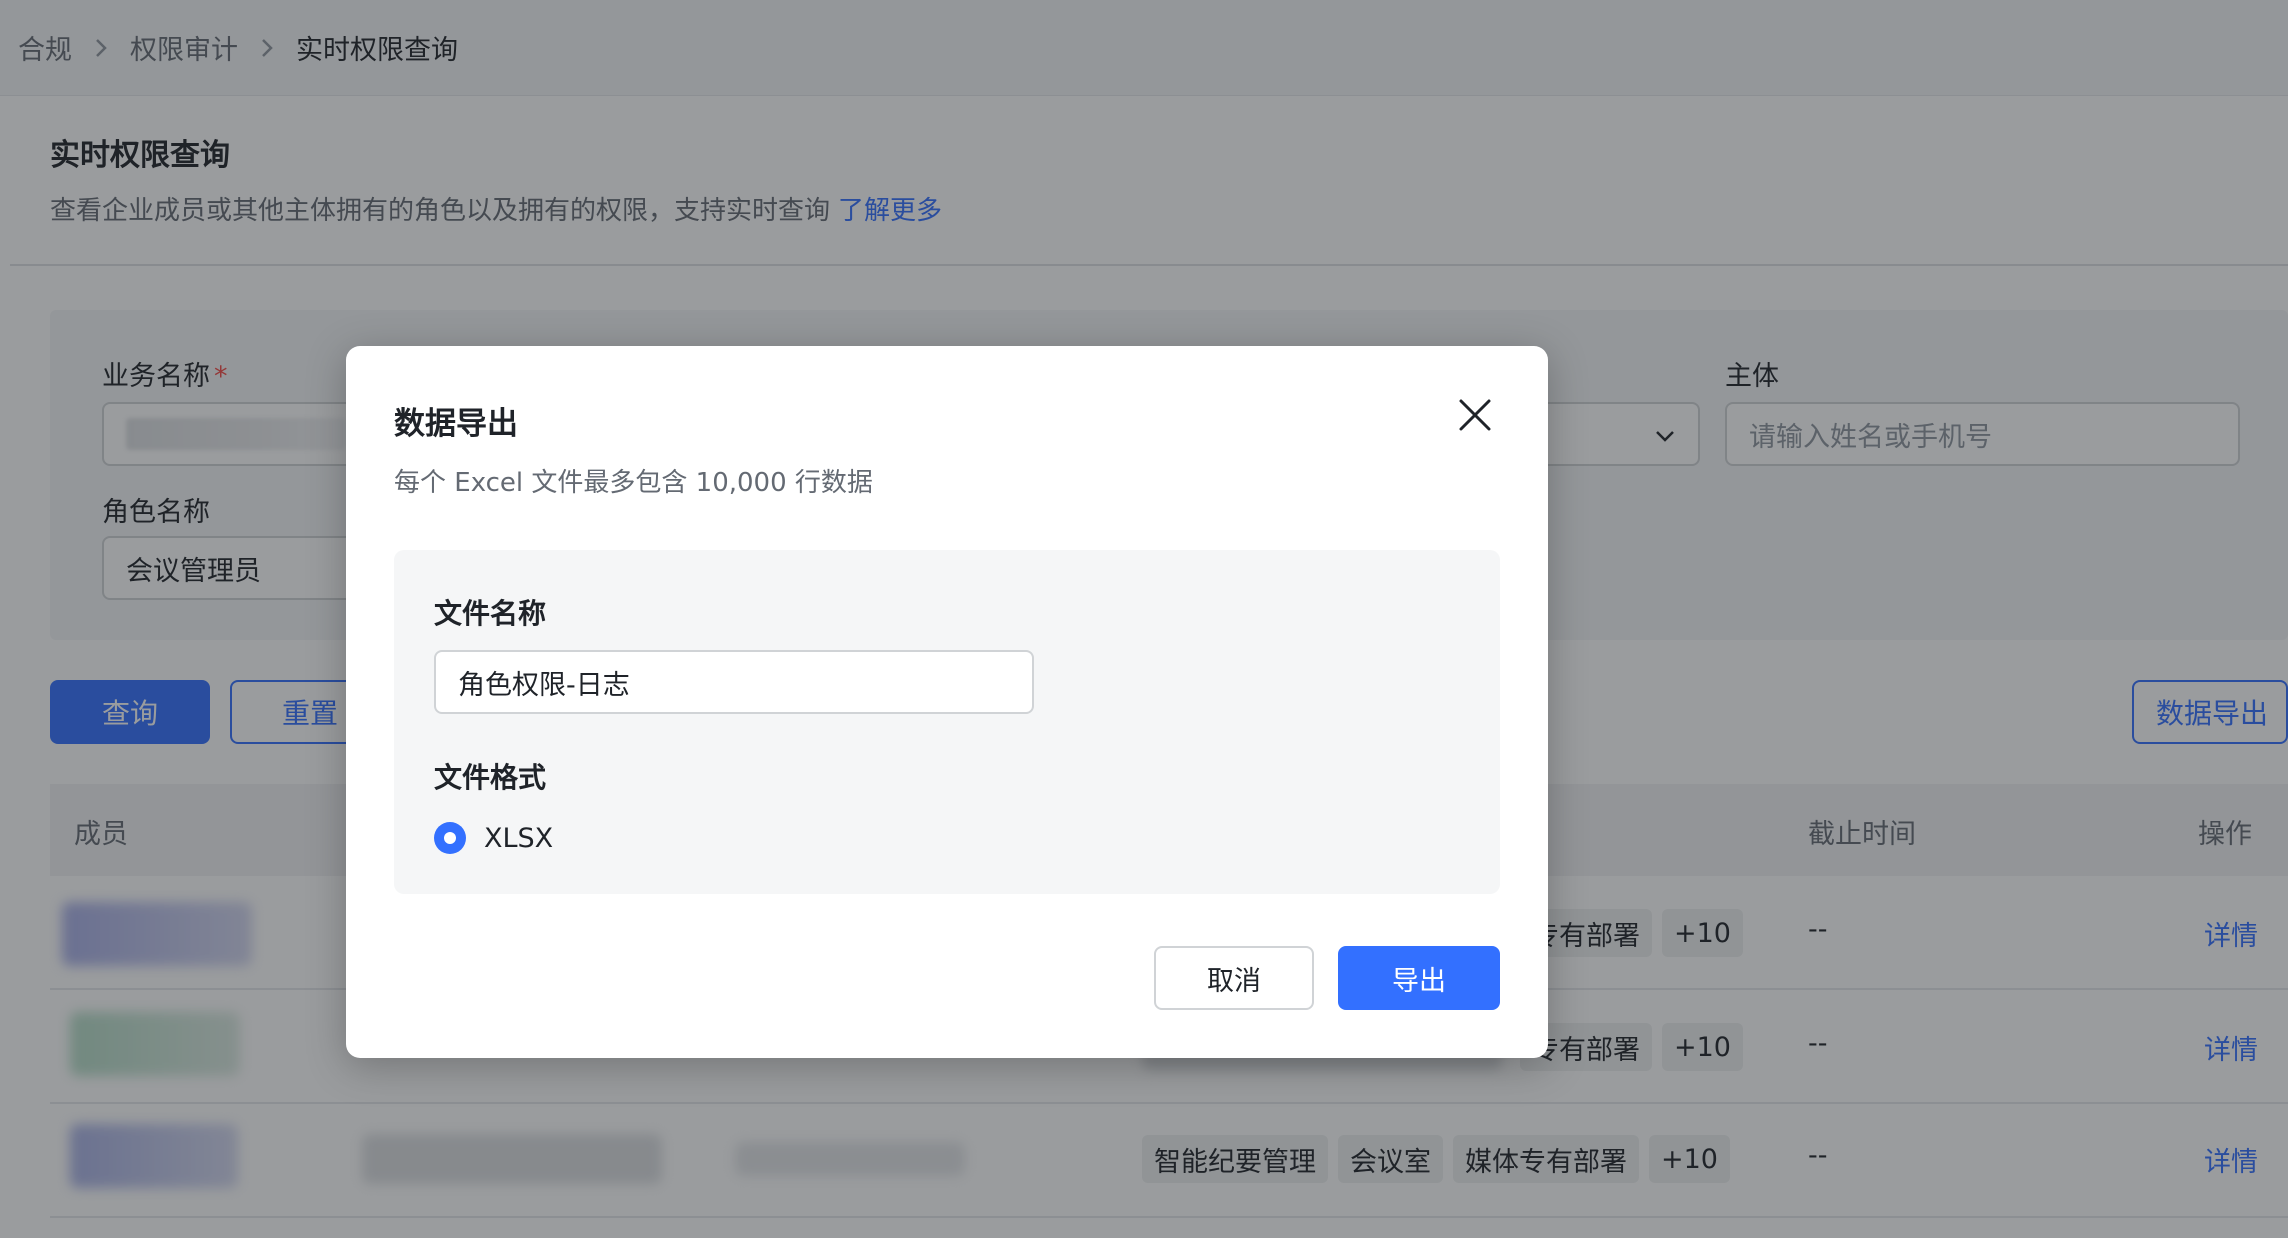 This screenshot has height=1238, width=2288. Describe the element at coordinates (1419, 978) in the screenshot. I see `export-button: 导出` at that location.